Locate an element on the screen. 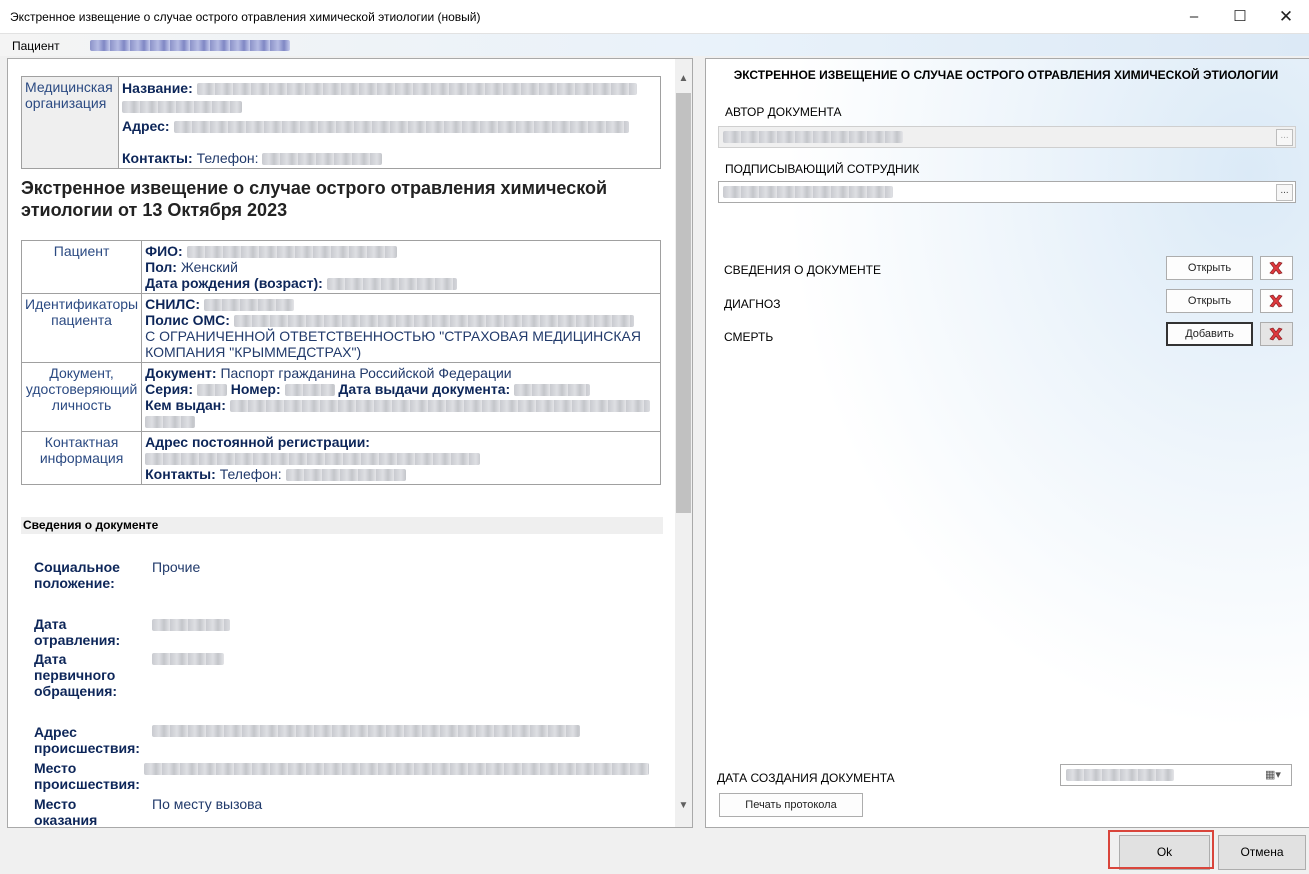 This screenshot has height=874, width=1309. creation-date-redacted is located at coordinates (1120, 775).